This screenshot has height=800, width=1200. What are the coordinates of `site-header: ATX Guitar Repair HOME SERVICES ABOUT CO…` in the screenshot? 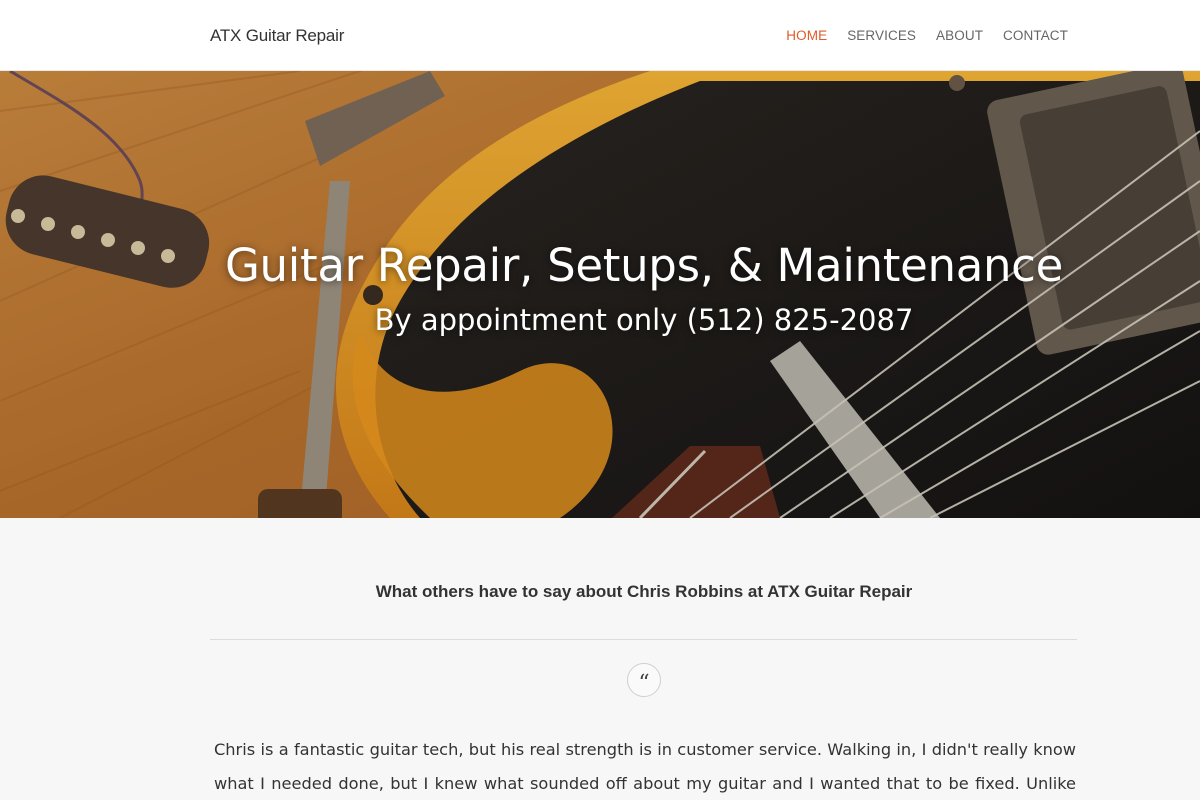 It's located at (600, 35).